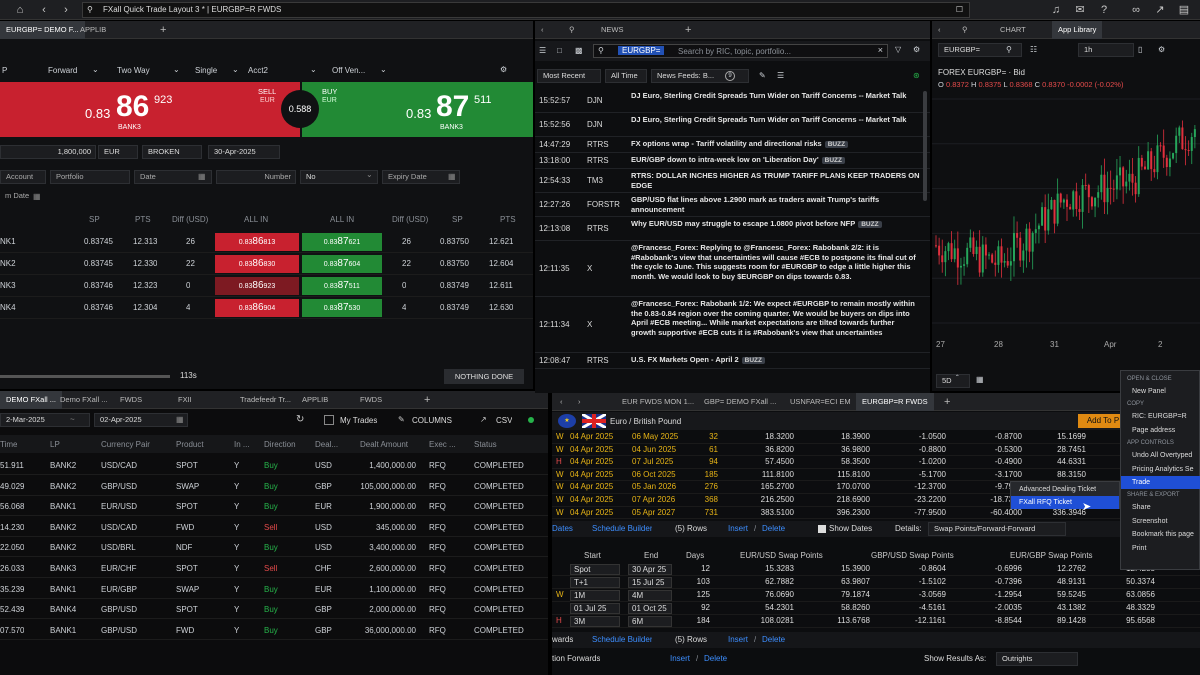 The image size is (1200, 675). Describe the element at coordinates (258, 70) in the screenshot. I see `account-select: Acct2` at that location.